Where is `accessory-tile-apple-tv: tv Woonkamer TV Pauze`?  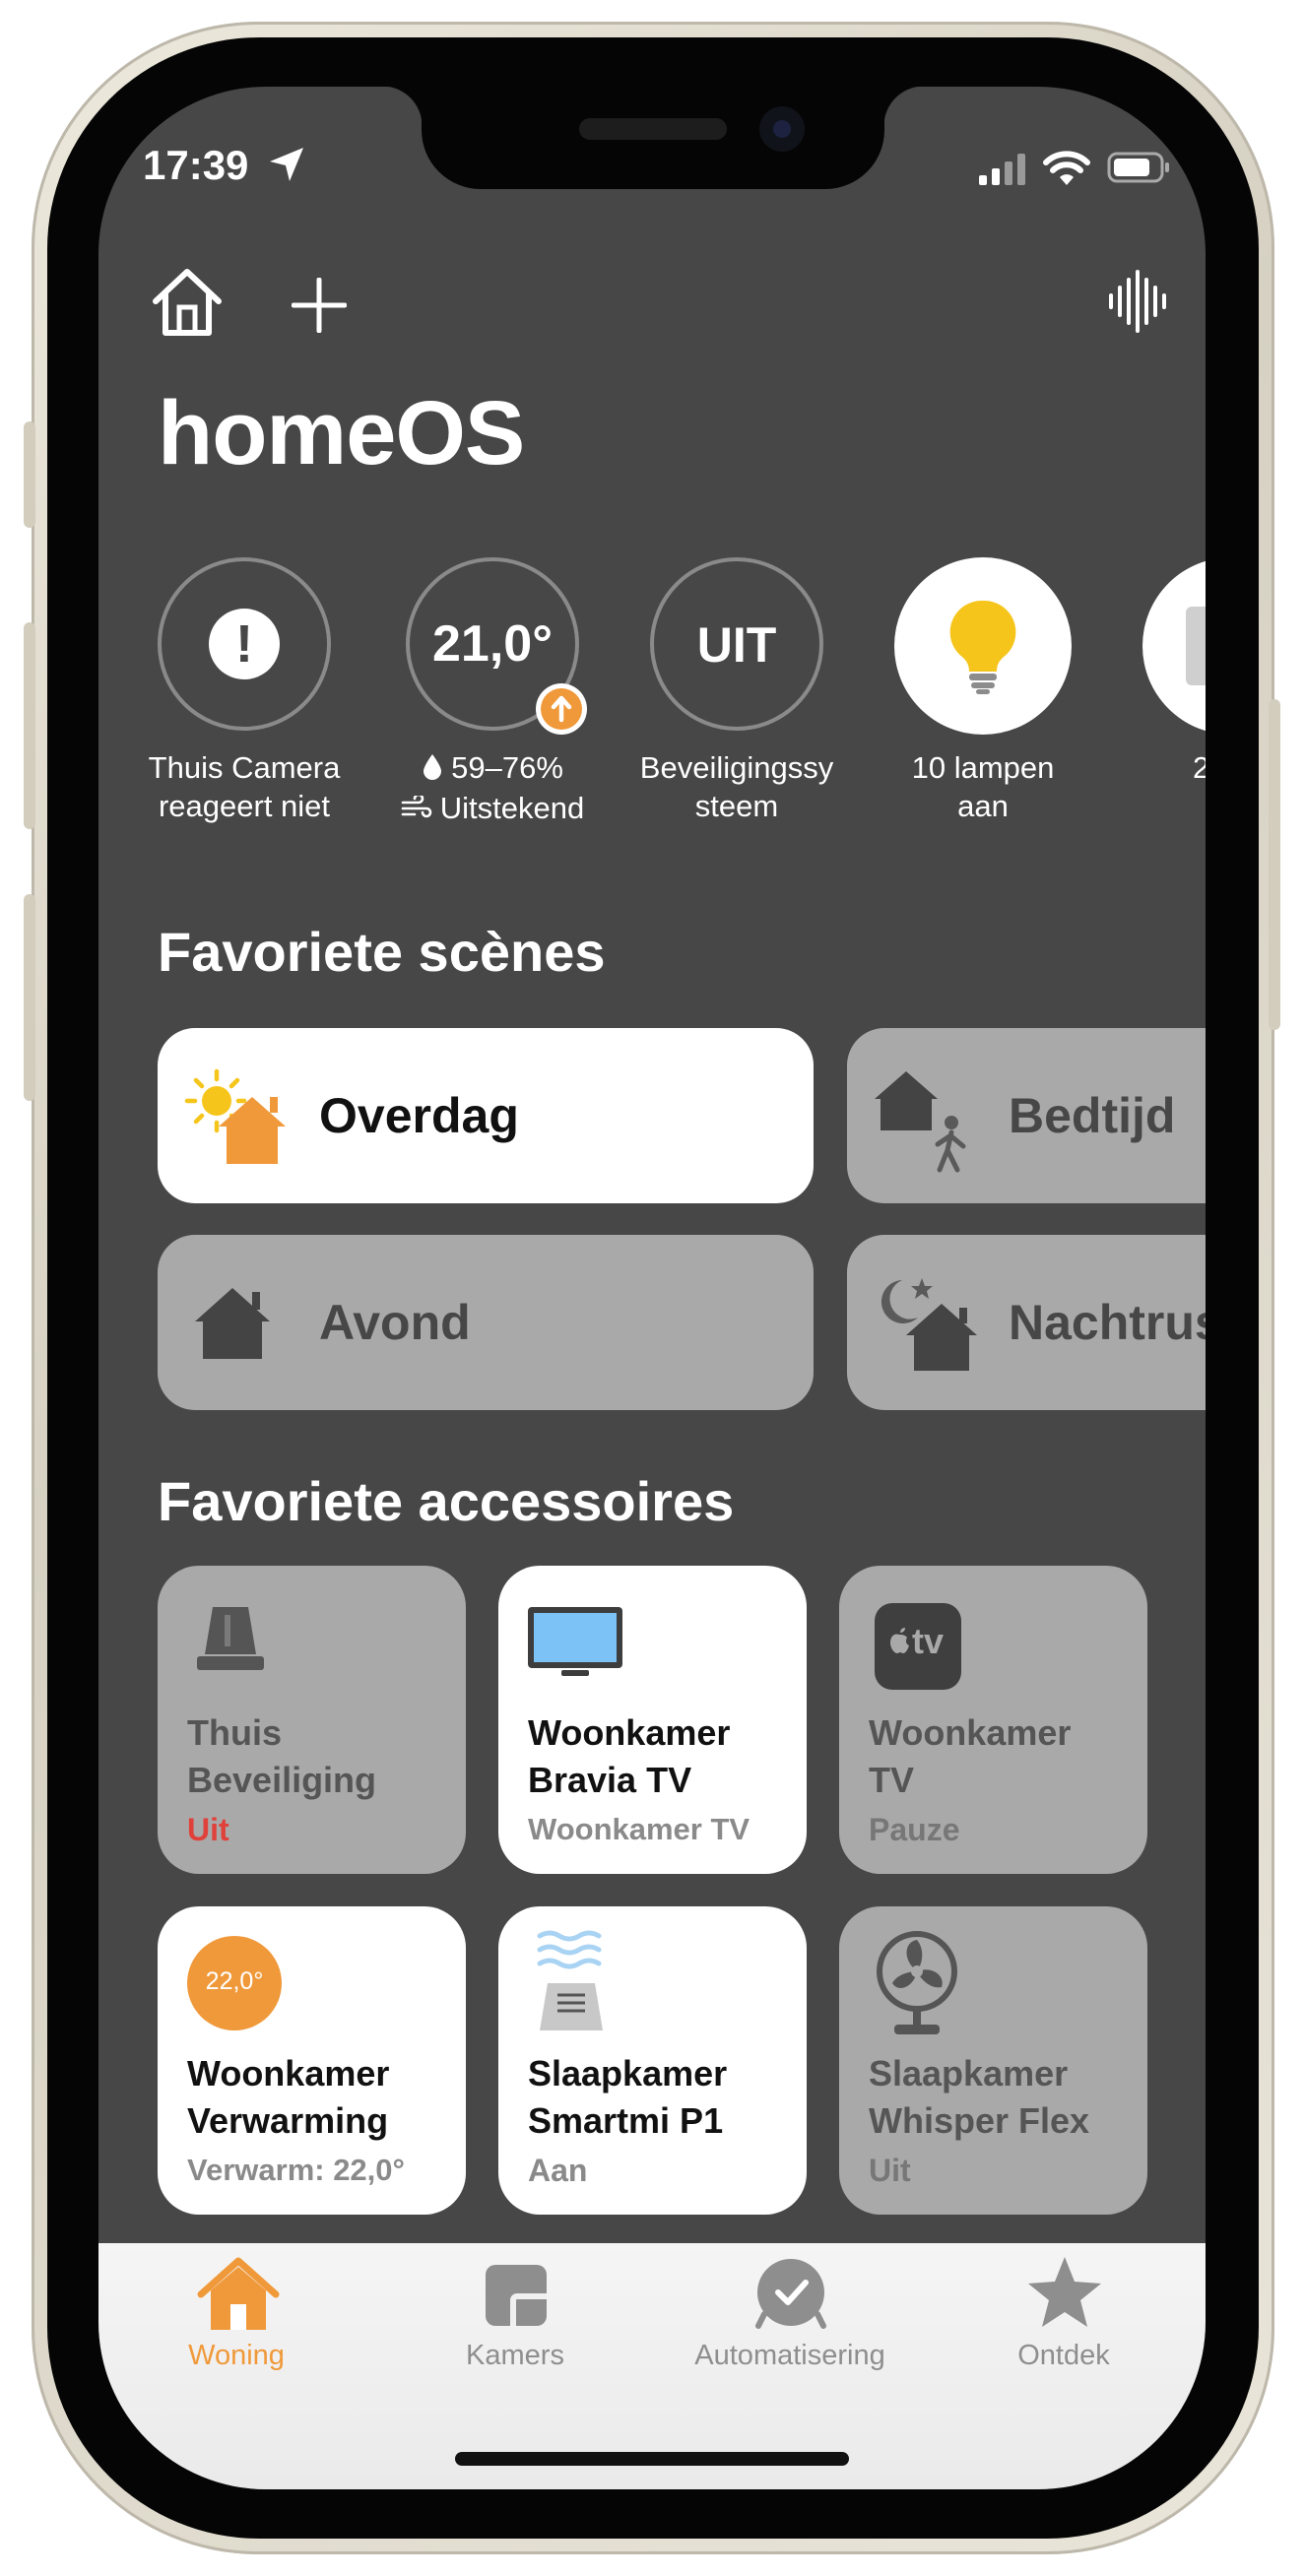 accessory-tile-apple-tv: tv Woonkamer TV Pauze is located at coordinates (993, 1720).